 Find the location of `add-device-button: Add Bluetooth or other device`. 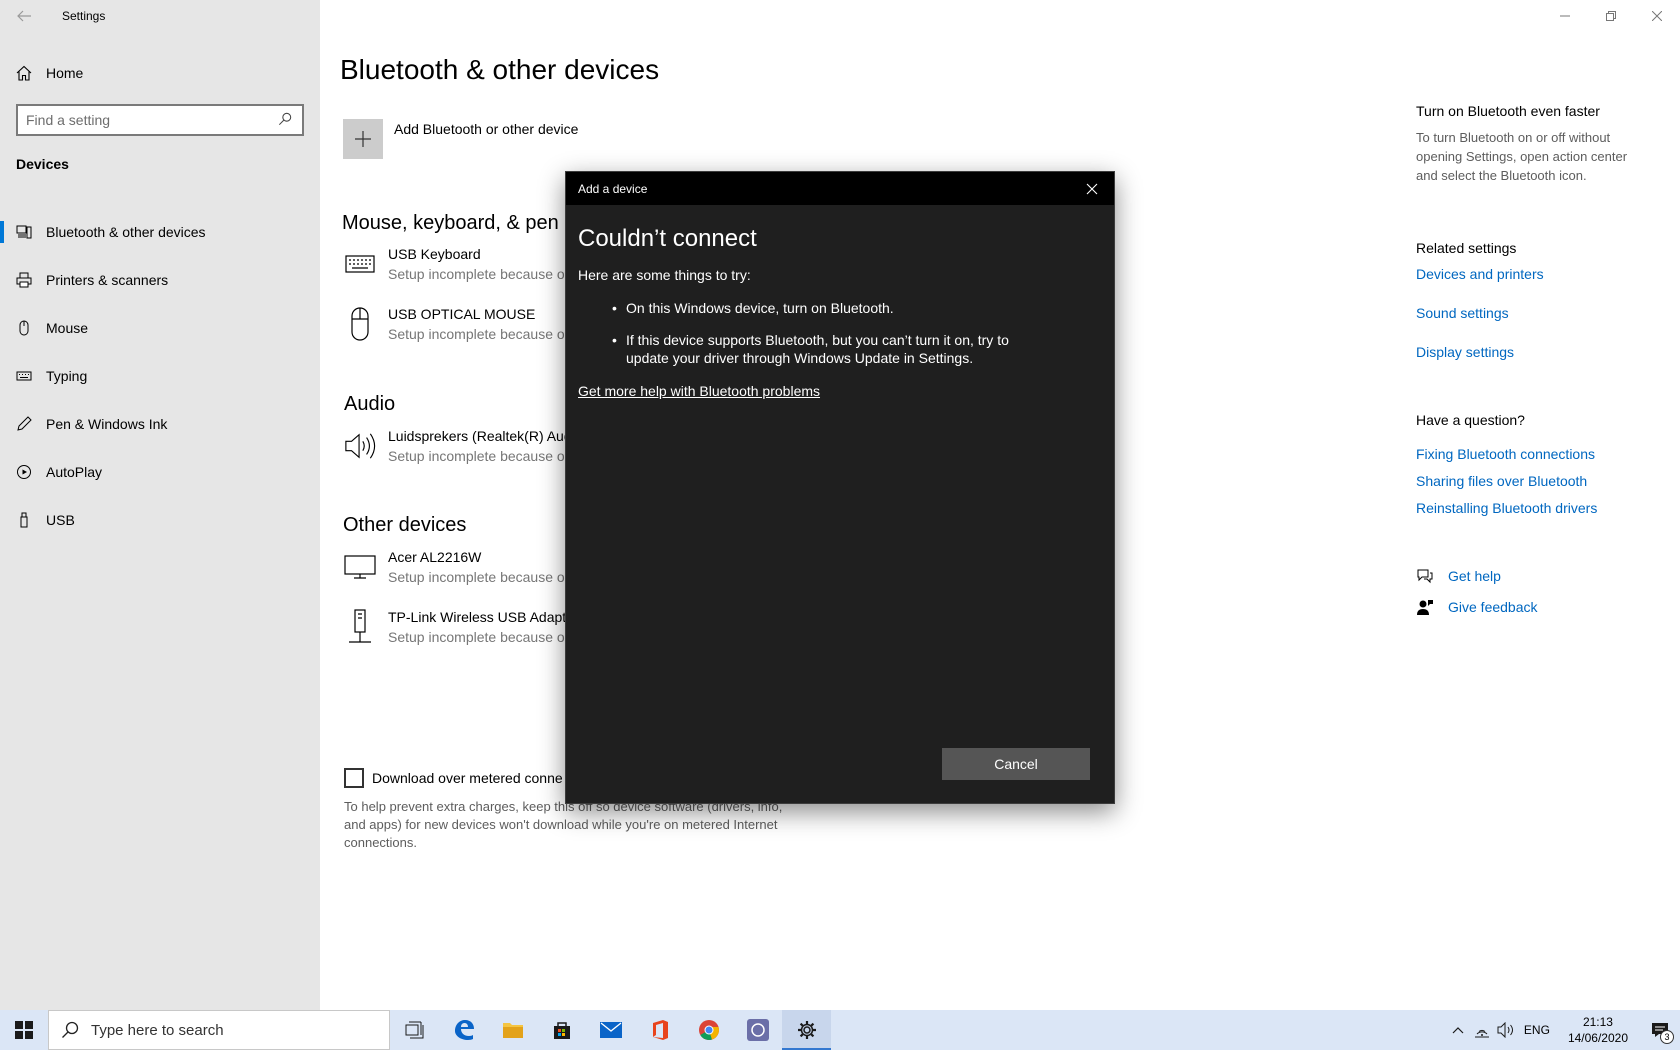

add-device-button: Add Bluetooth or other device is located at coordinates (460, 139).